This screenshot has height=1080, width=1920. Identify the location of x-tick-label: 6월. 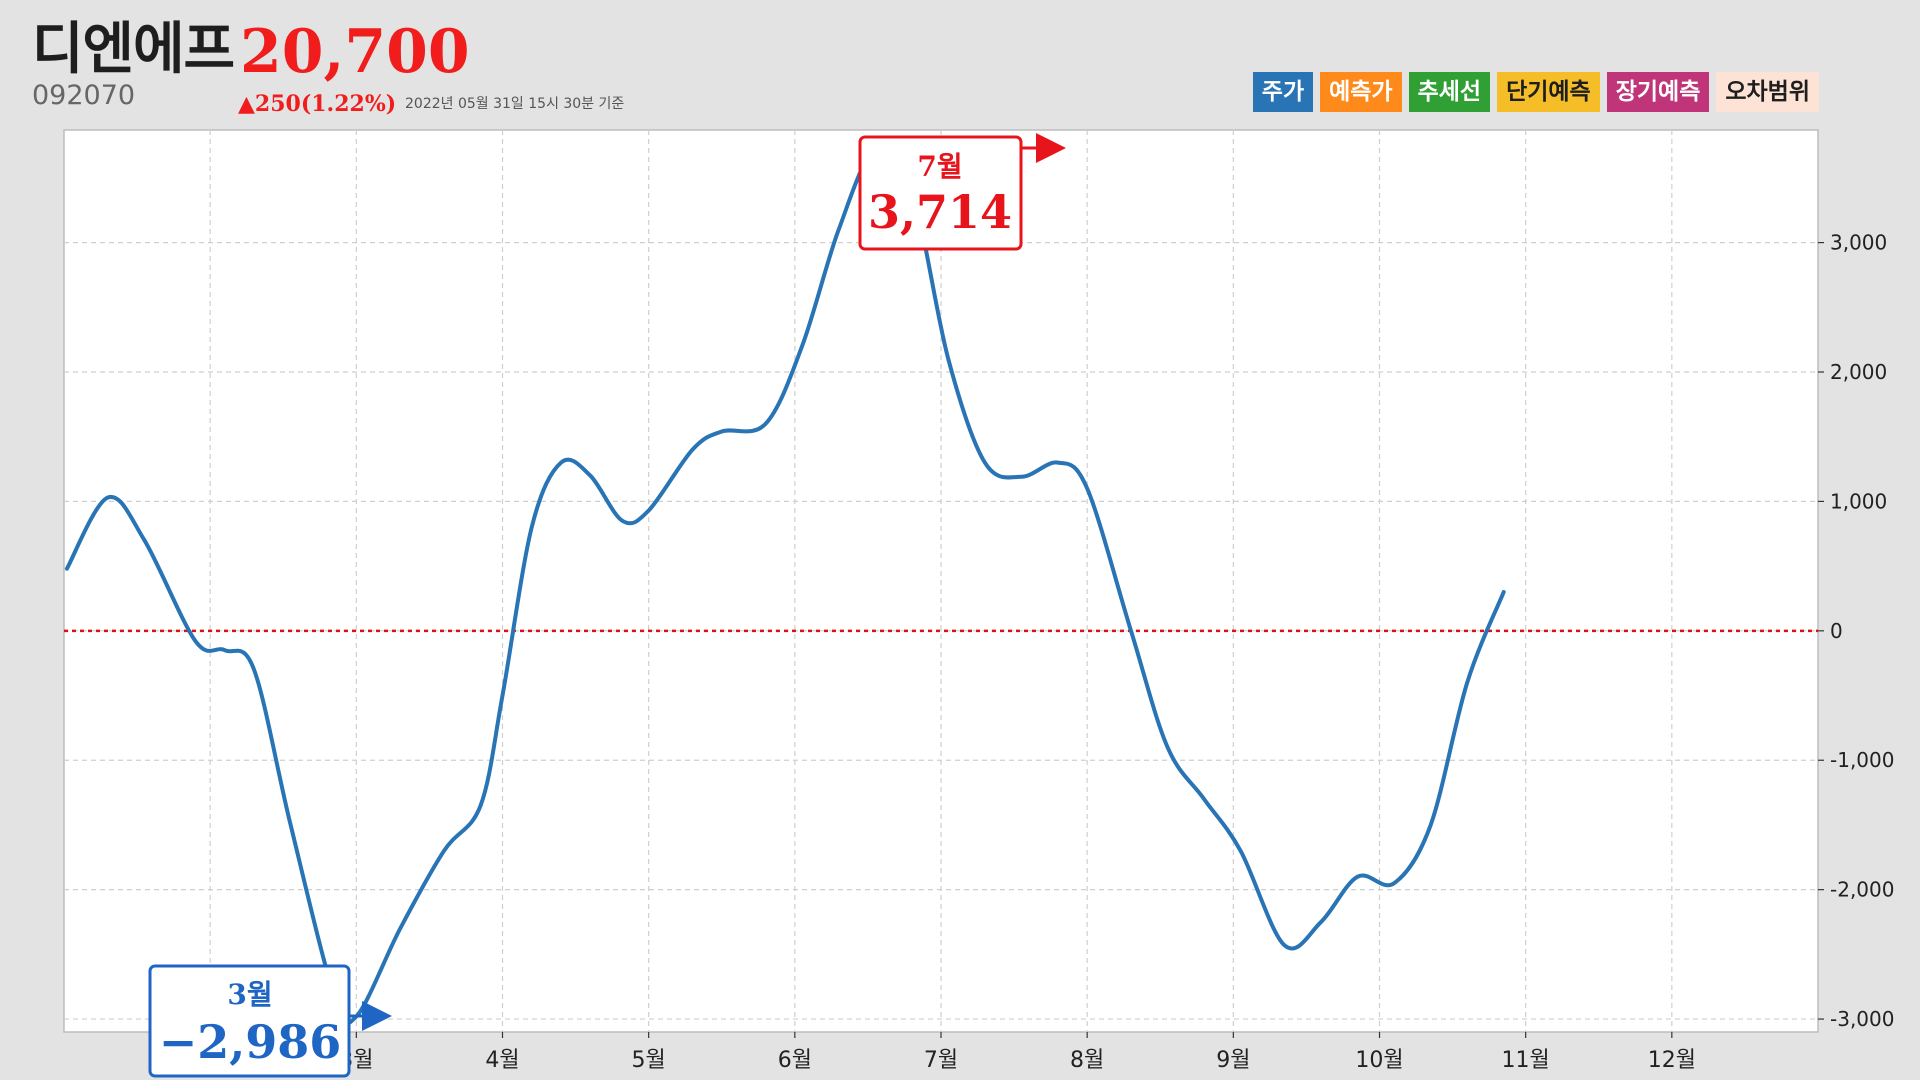
(795, 1060).